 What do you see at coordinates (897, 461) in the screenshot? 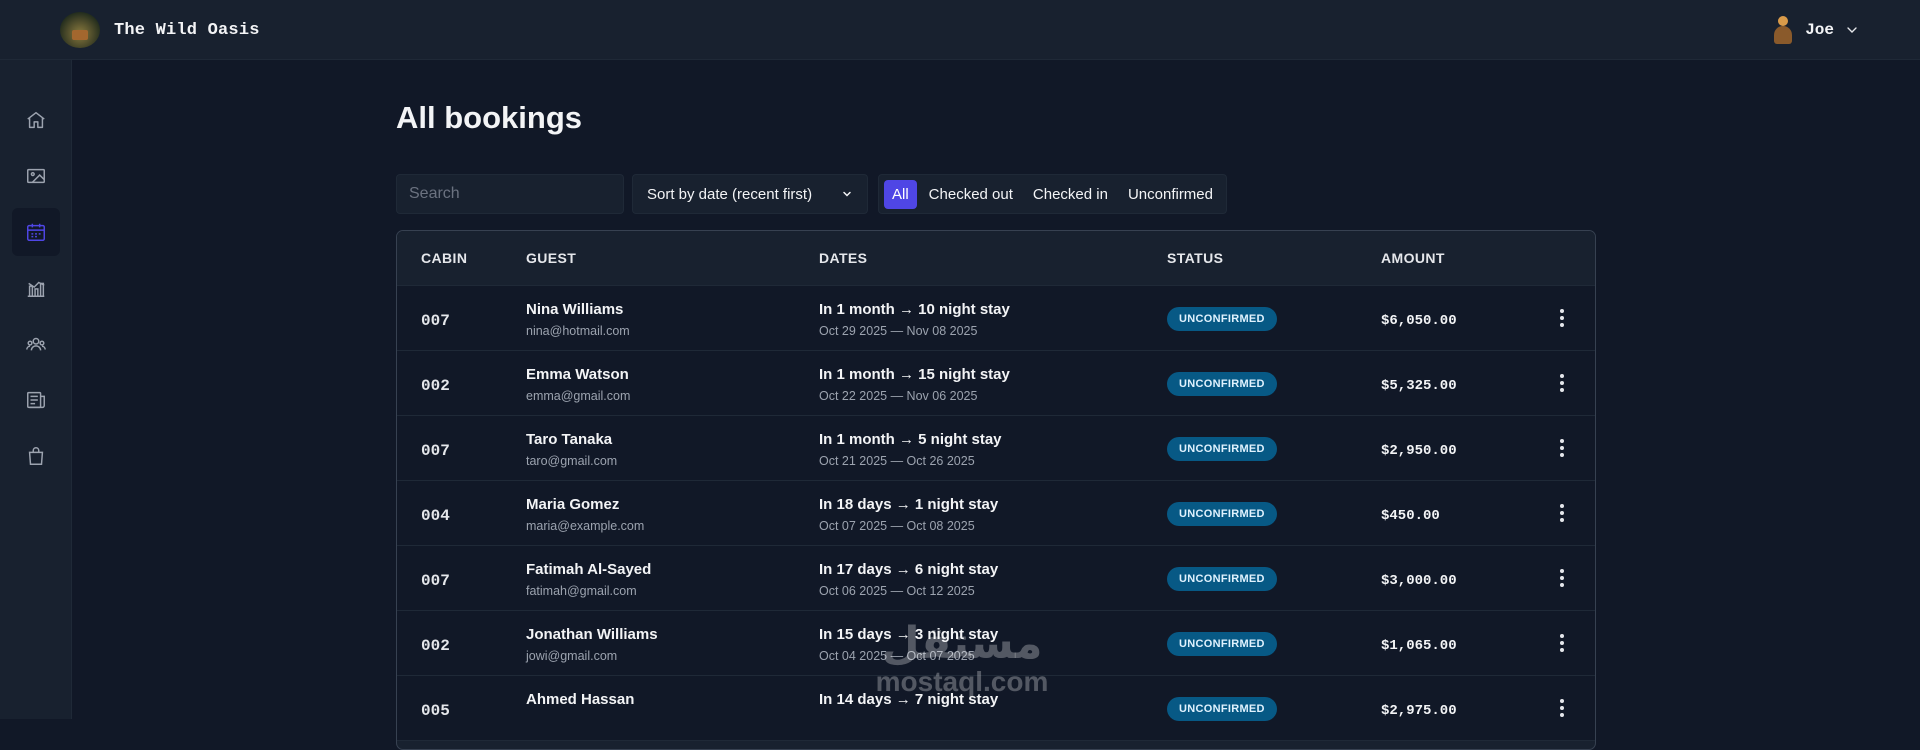
I see `date-range: Oct 21 2025 — Oct 26 2025` at bounding box center [897, 461].